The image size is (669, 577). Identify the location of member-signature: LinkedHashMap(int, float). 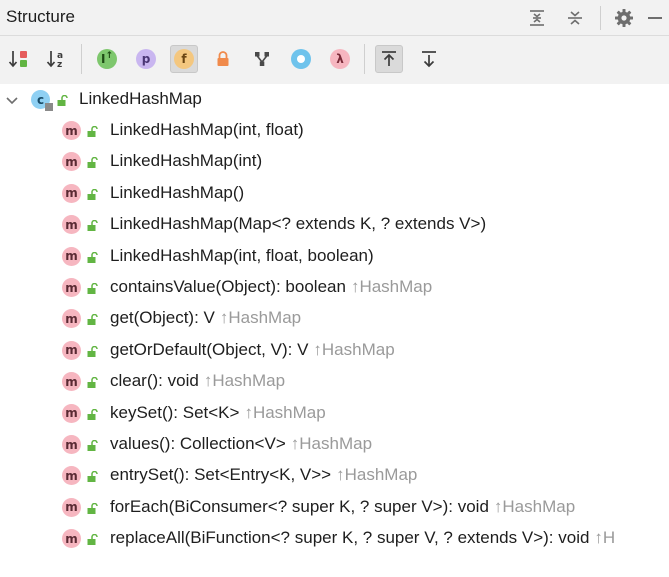
(207, 129).